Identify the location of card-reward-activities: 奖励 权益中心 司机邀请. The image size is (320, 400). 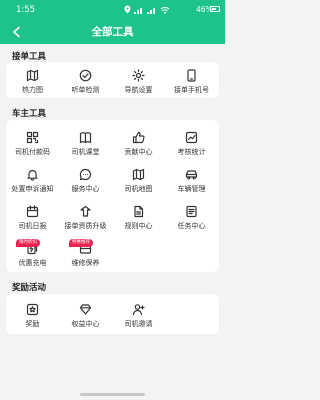
(112, 314).